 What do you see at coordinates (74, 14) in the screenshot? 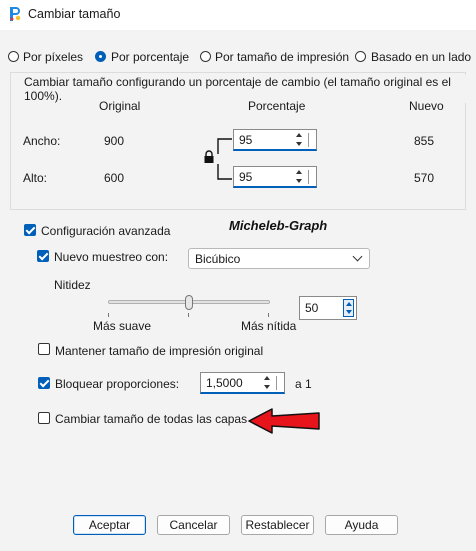
I see `window-title: Cambiar tamaño` at bounding box center [74, 14].